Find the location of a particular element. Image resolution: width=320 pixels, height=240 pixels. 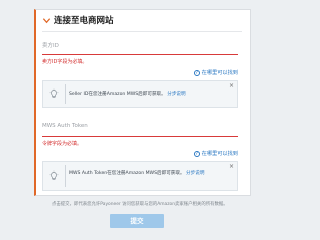

auth-token-info-text: MWS Auth Token在您注册Amazon MWS后即可获取。 分步说明 is located at coordinates (148, 173).